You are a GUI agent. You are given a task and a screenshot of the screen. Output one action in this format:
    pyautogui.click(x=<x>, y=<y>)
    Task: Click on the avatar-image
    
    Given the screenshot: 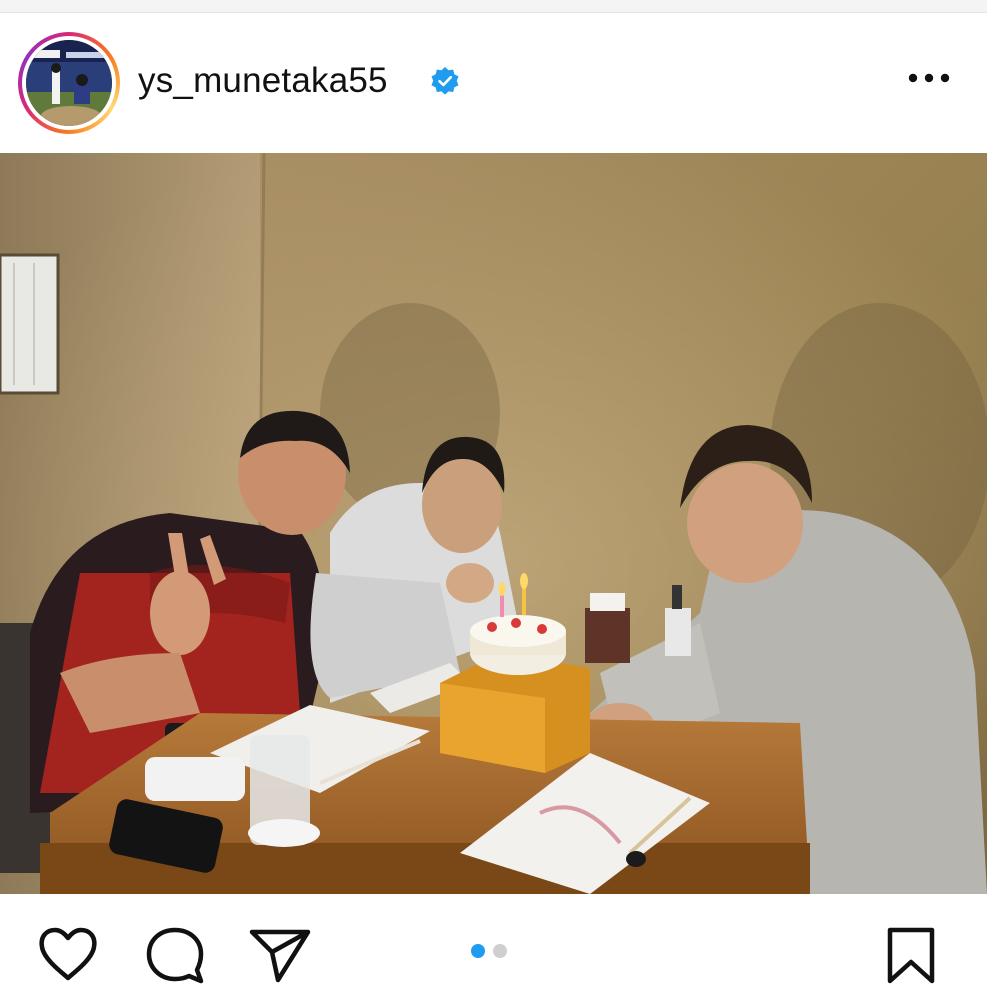 What is the action you would take?
    pyautogui.click(x=69, y=83)
    